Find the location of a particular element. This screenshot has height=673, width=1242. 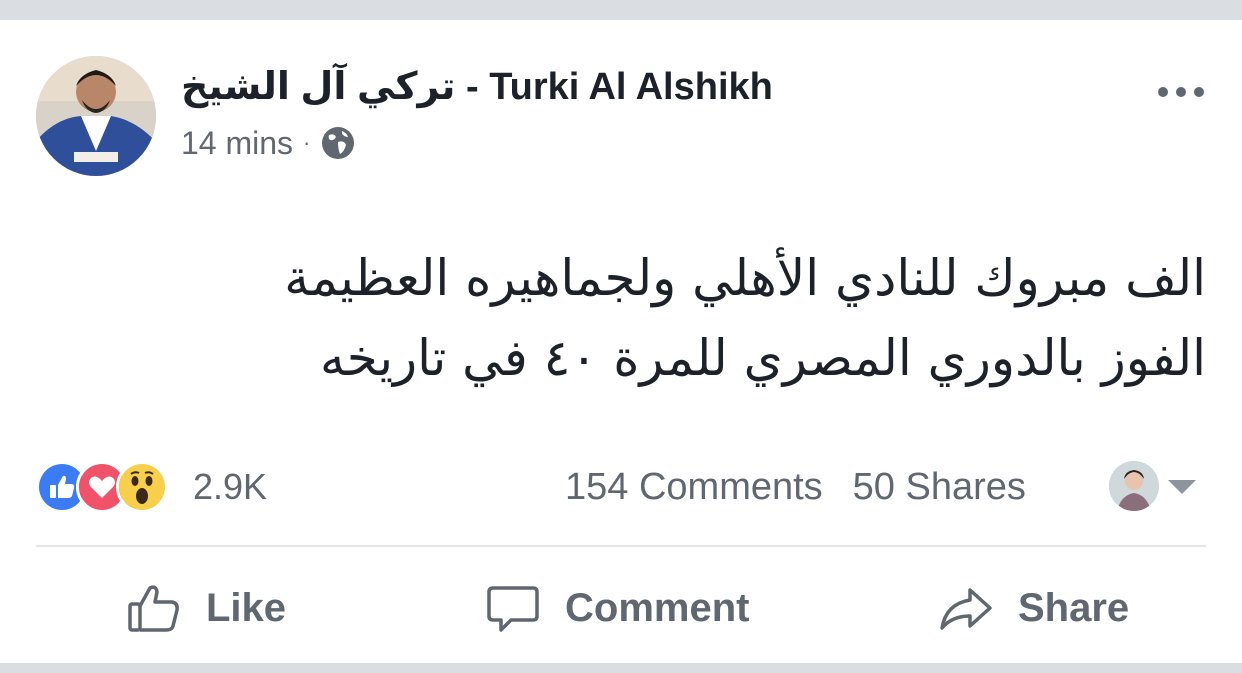

bottom-separator-band is located at coordinates (621, 668).